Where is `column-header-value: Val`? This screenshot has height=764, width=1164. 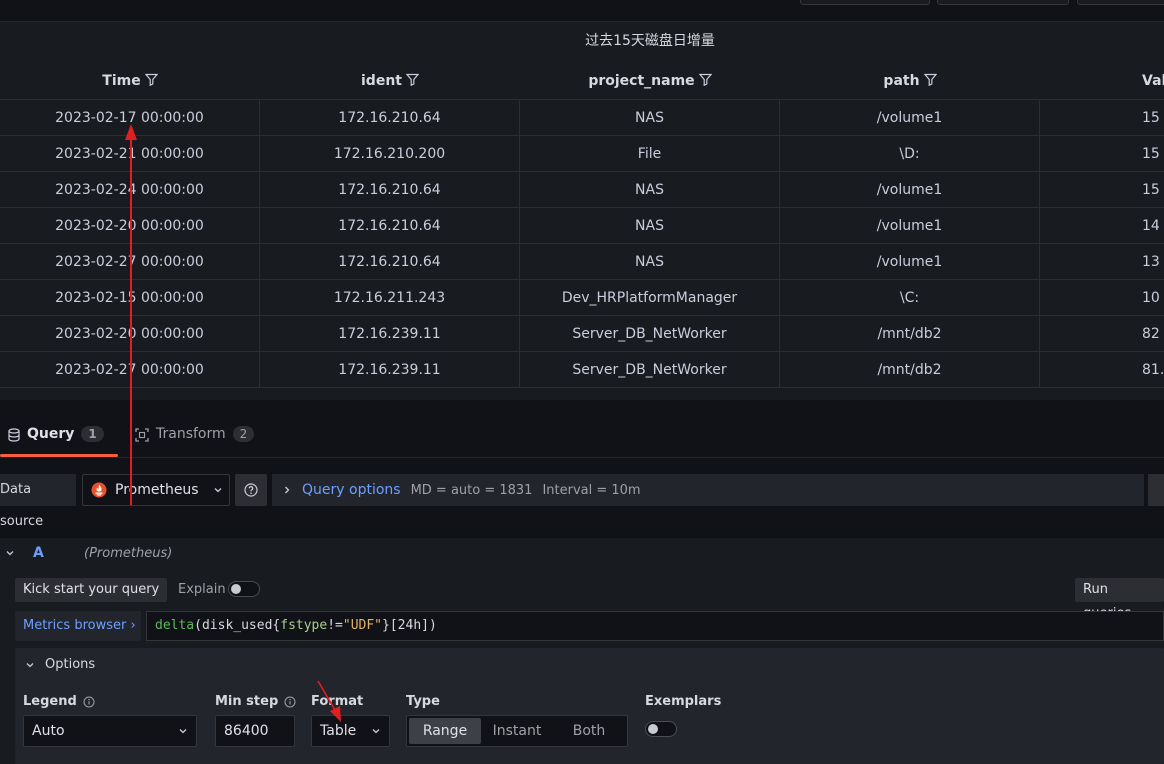 column-header-value: Val is located at coordinates (1102, 81).